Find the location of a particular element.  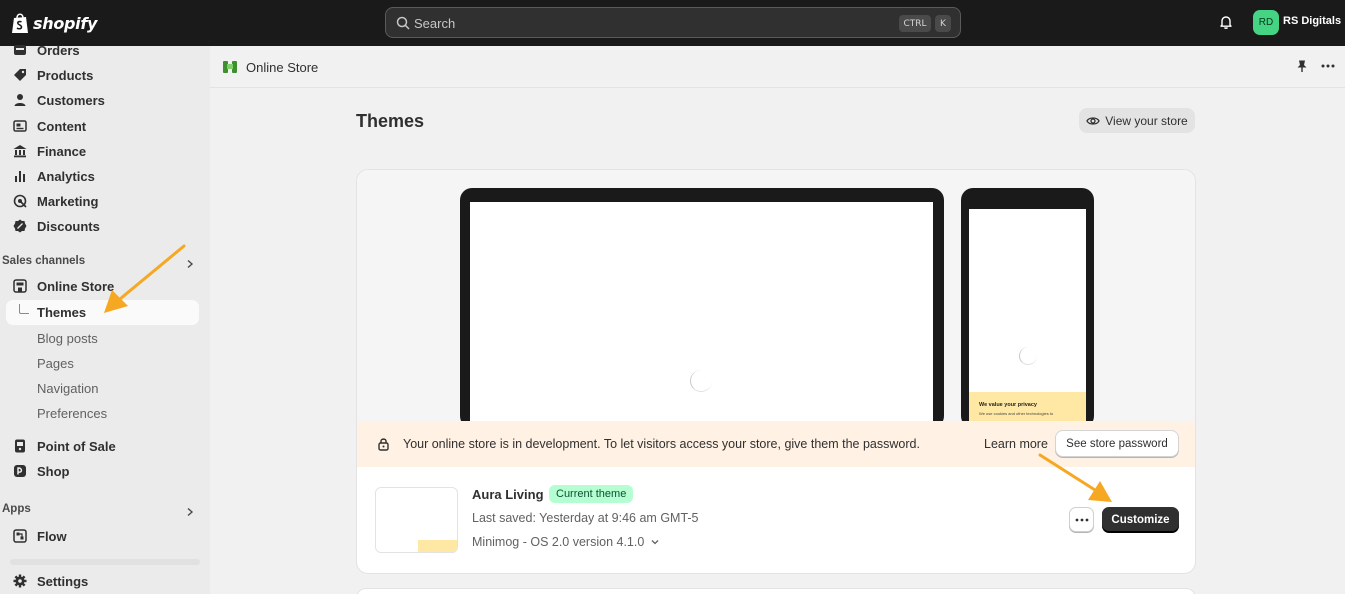

more-horizontal-icon is located at coordinates (1082, 520).